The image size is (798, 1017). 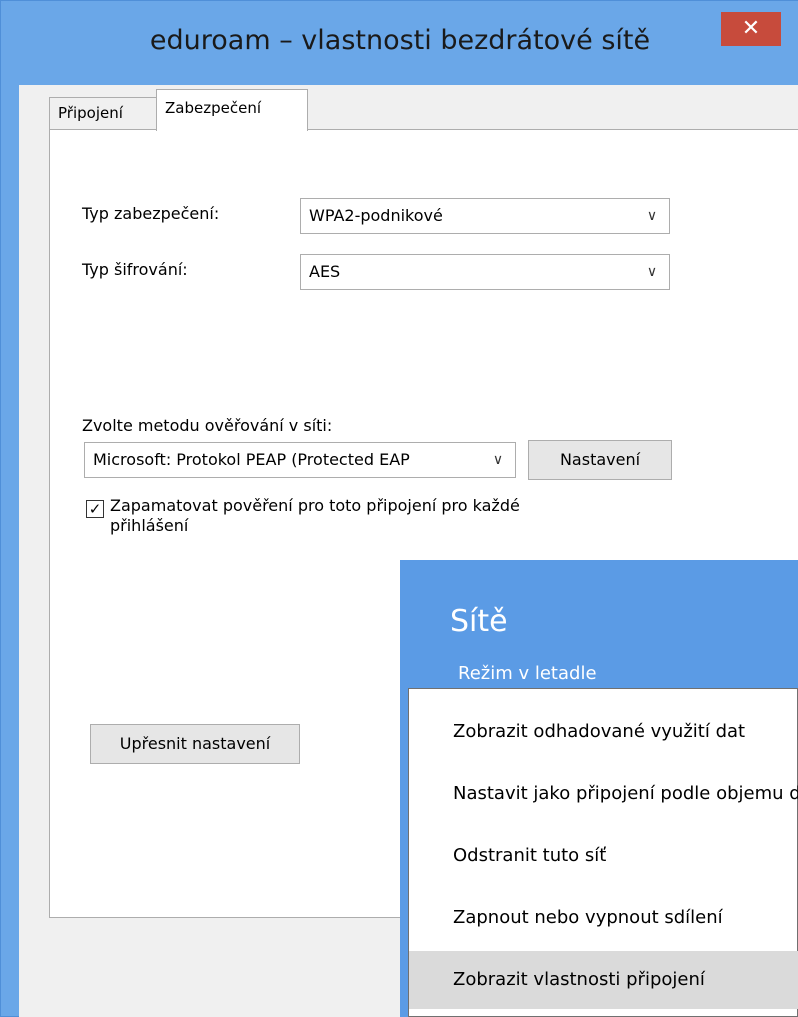 I want to click on security-type-value: WPA2-podnikové, so click(x=376, y=215).